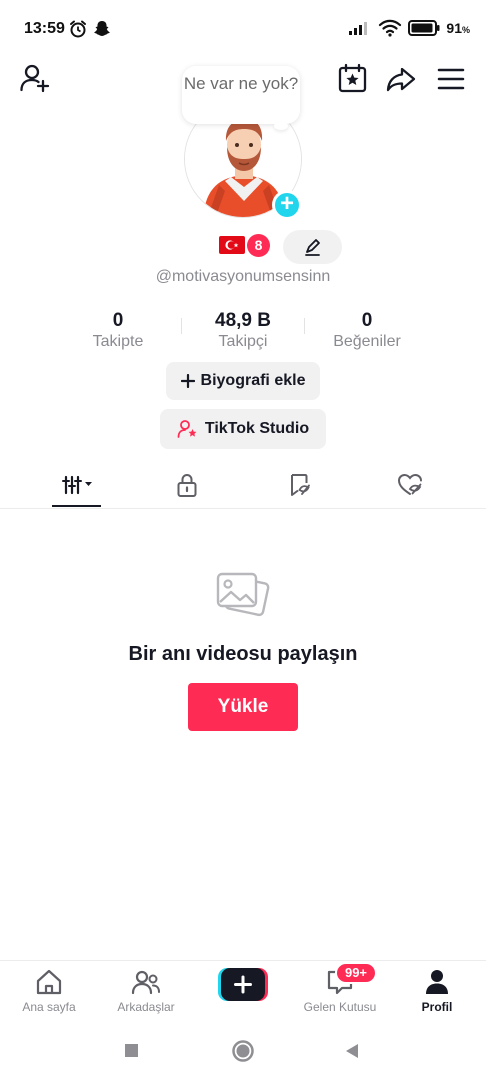 The image size is (486, 1080). What do you see at coordinates (145, 982) in the screenshot?
I see `friends-icon` at bounding box center [145, 982].